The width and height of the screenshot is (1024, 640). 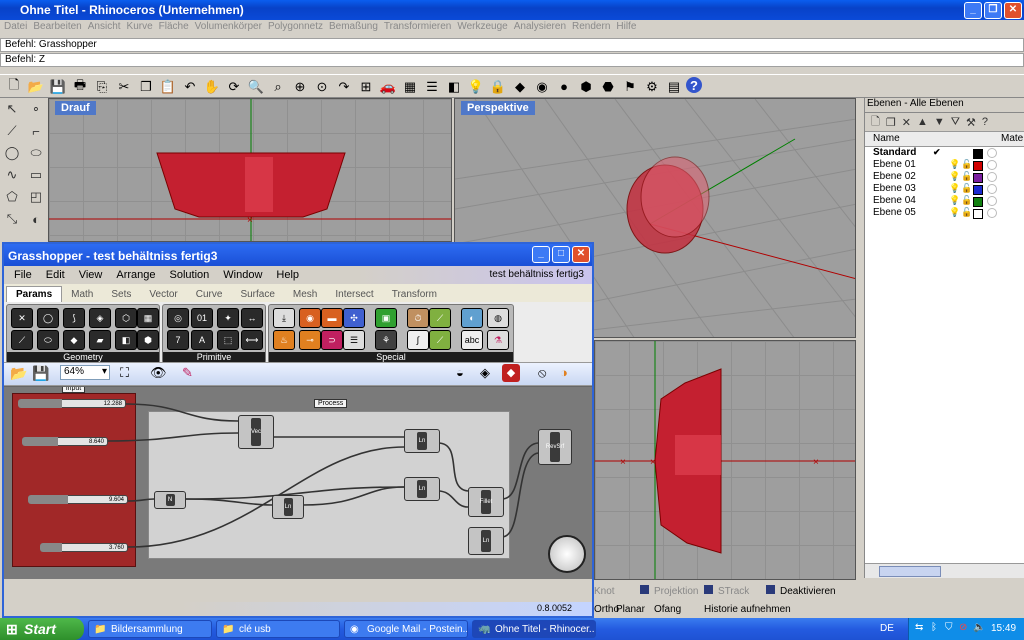 I want to click on panel-icon: ▣, so click(x=386, y=318).